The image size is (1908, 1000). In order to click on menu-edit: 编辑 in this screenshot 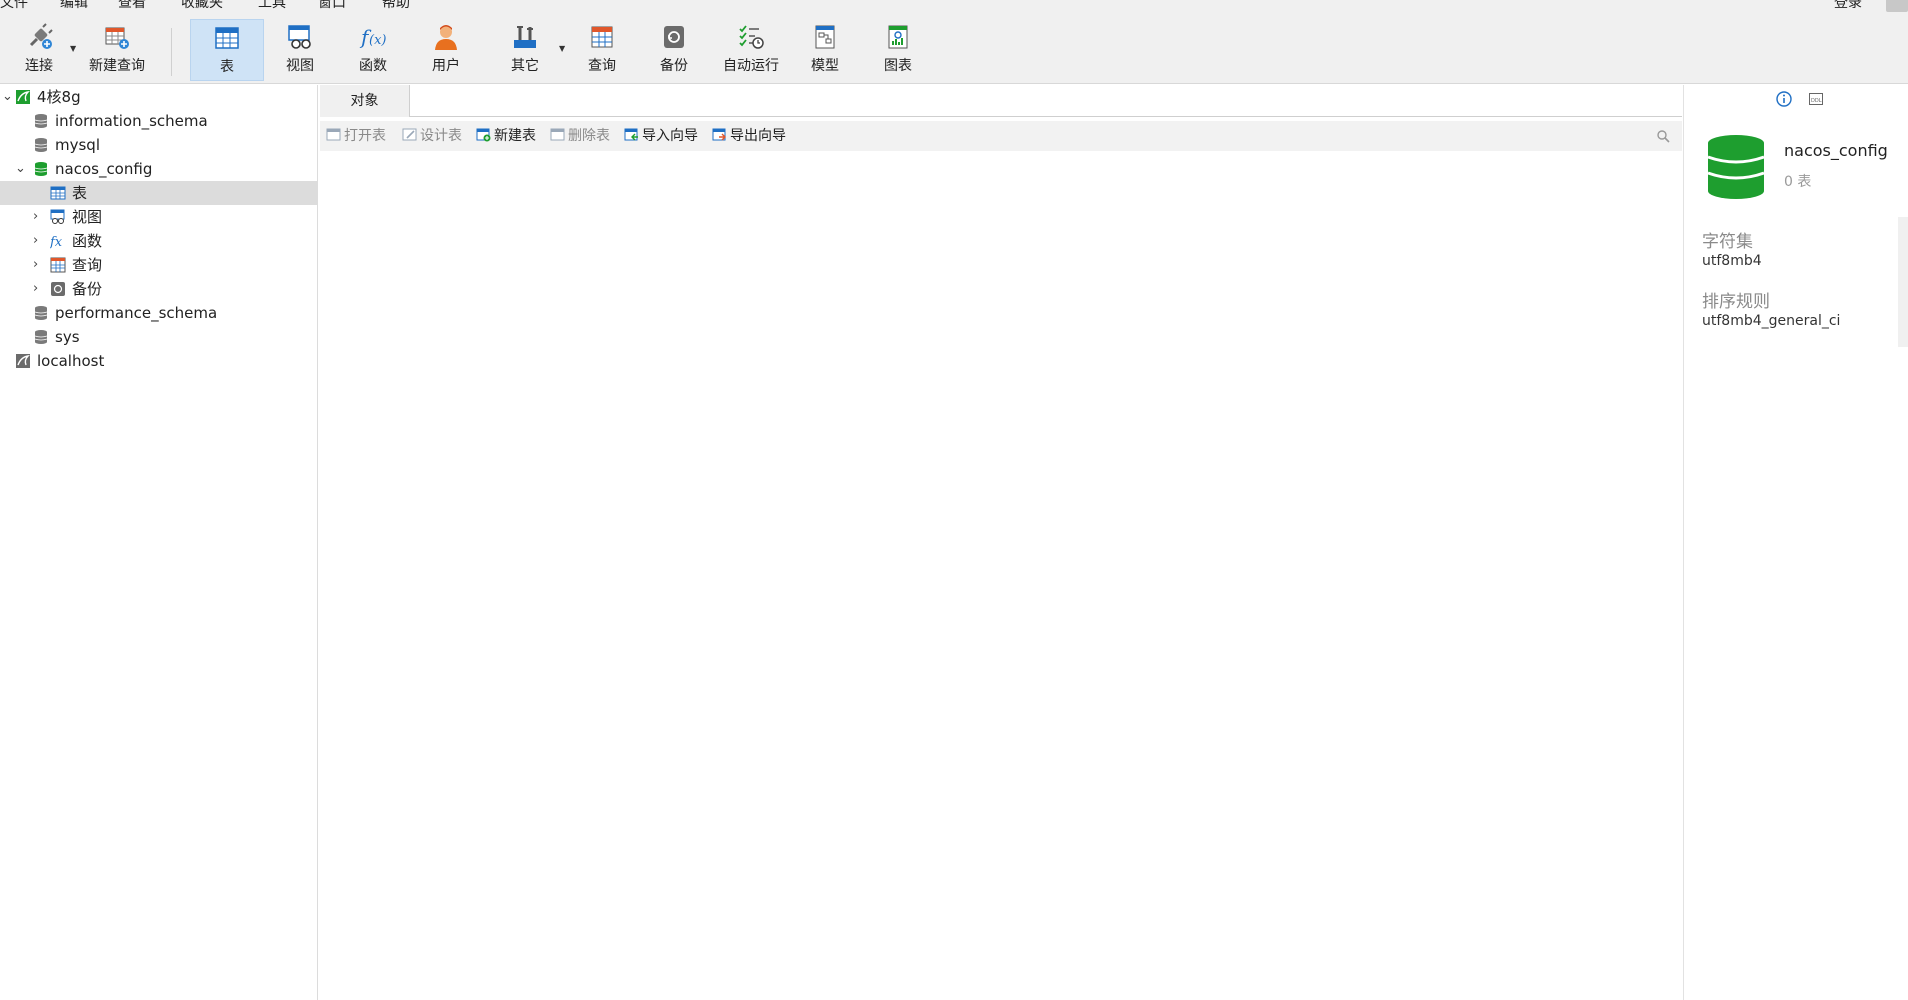, I will do `click(74, 6)`.